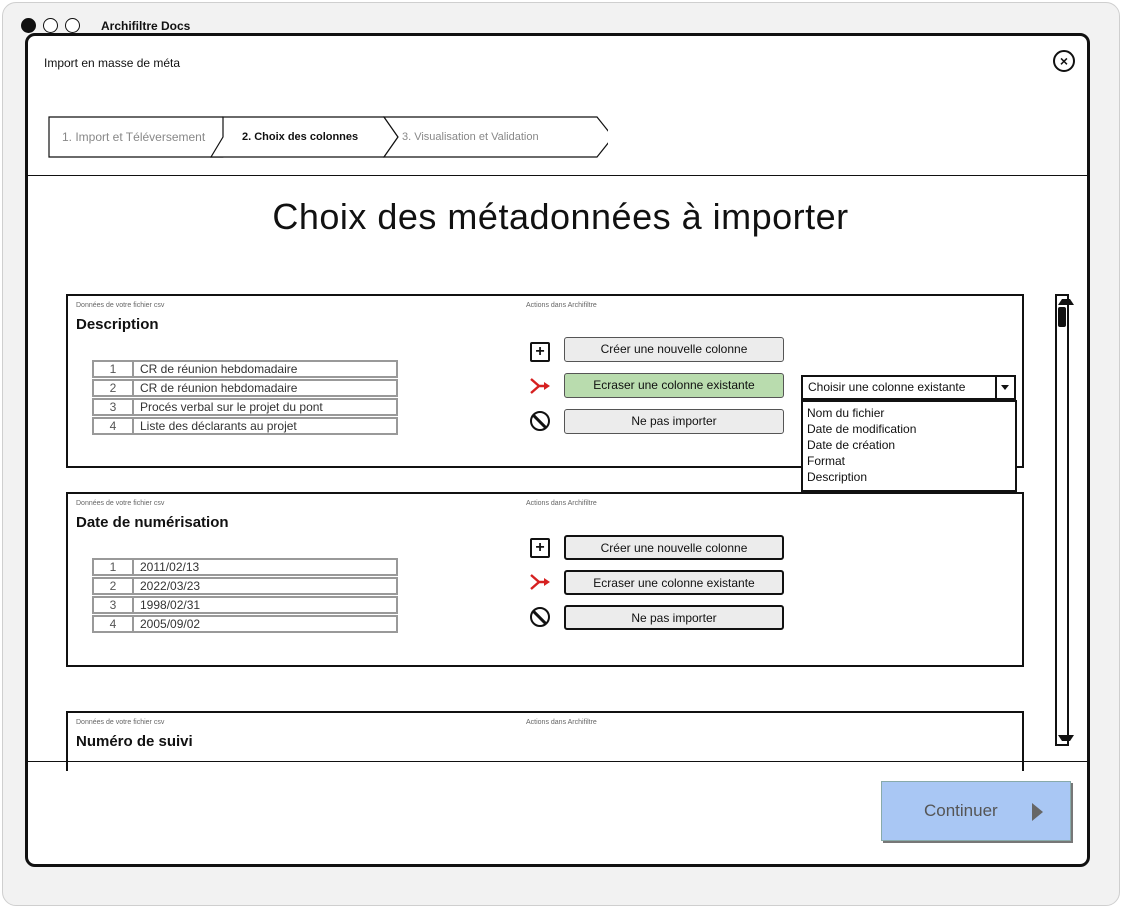 The image size is (1124, 910). Describe the element at coordinates (170, 605) in the screenshot. I see `row-value: 1998/02/31` at that location.